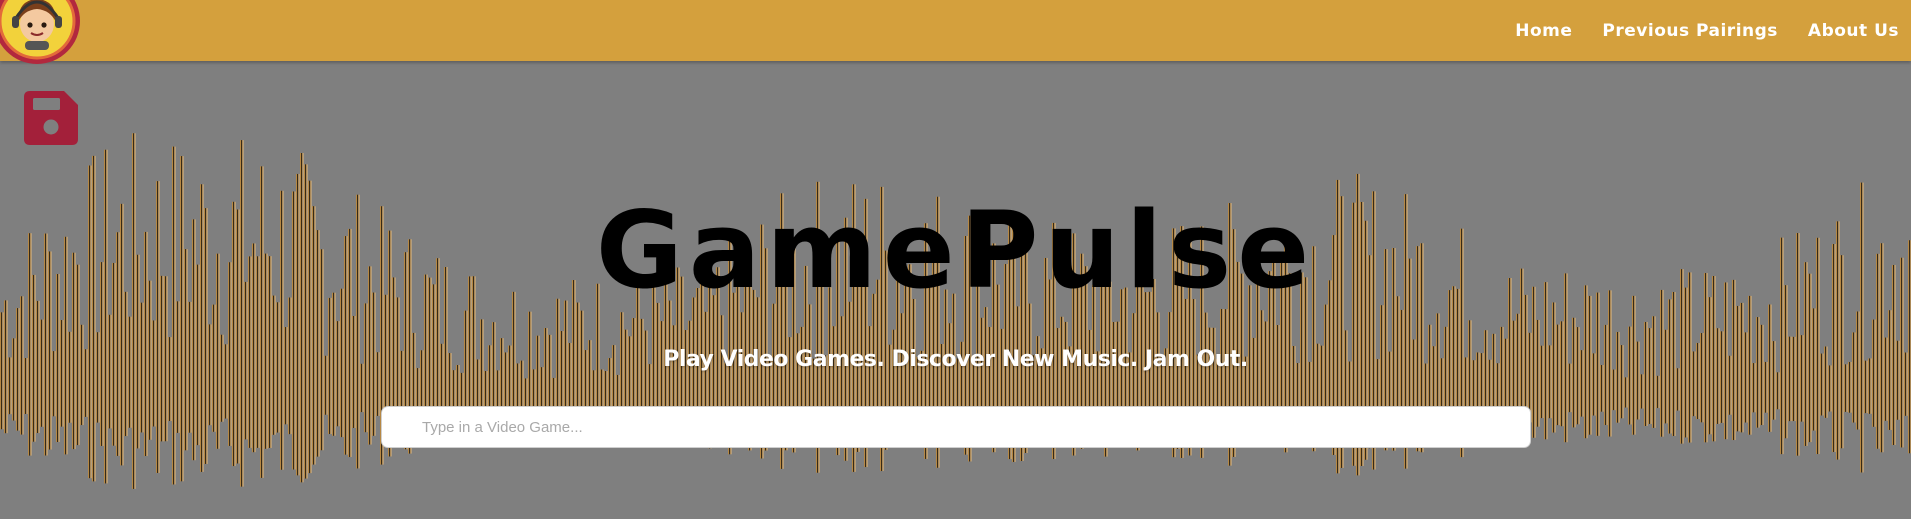  I want to click on nav-link-about-us: About Us, so click(1853, 31).